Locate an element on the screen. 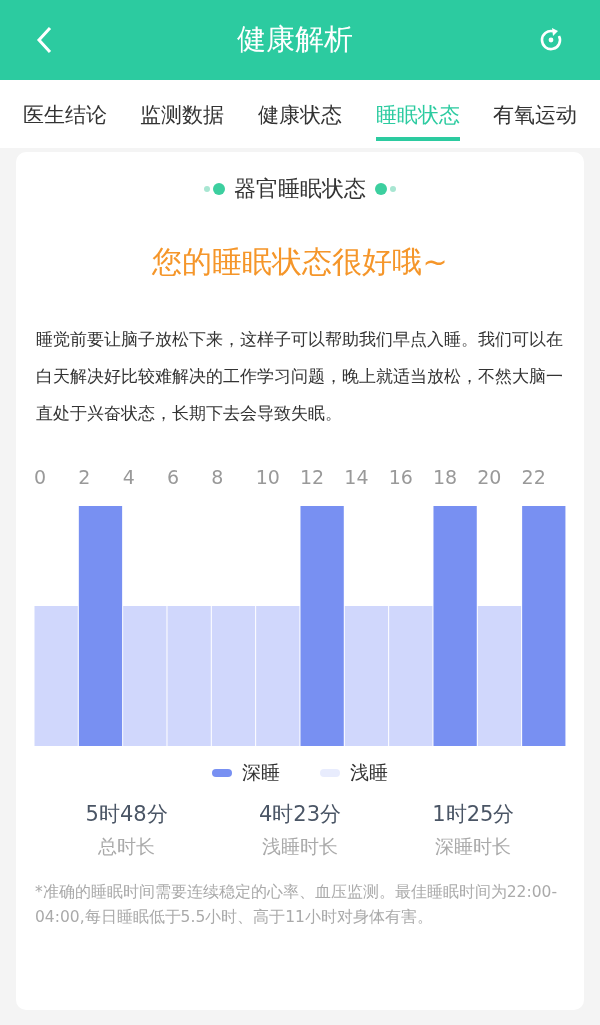 This screenshot has height=1025, width=600. tab: 健康状态 is located at coordinates (300, 116).